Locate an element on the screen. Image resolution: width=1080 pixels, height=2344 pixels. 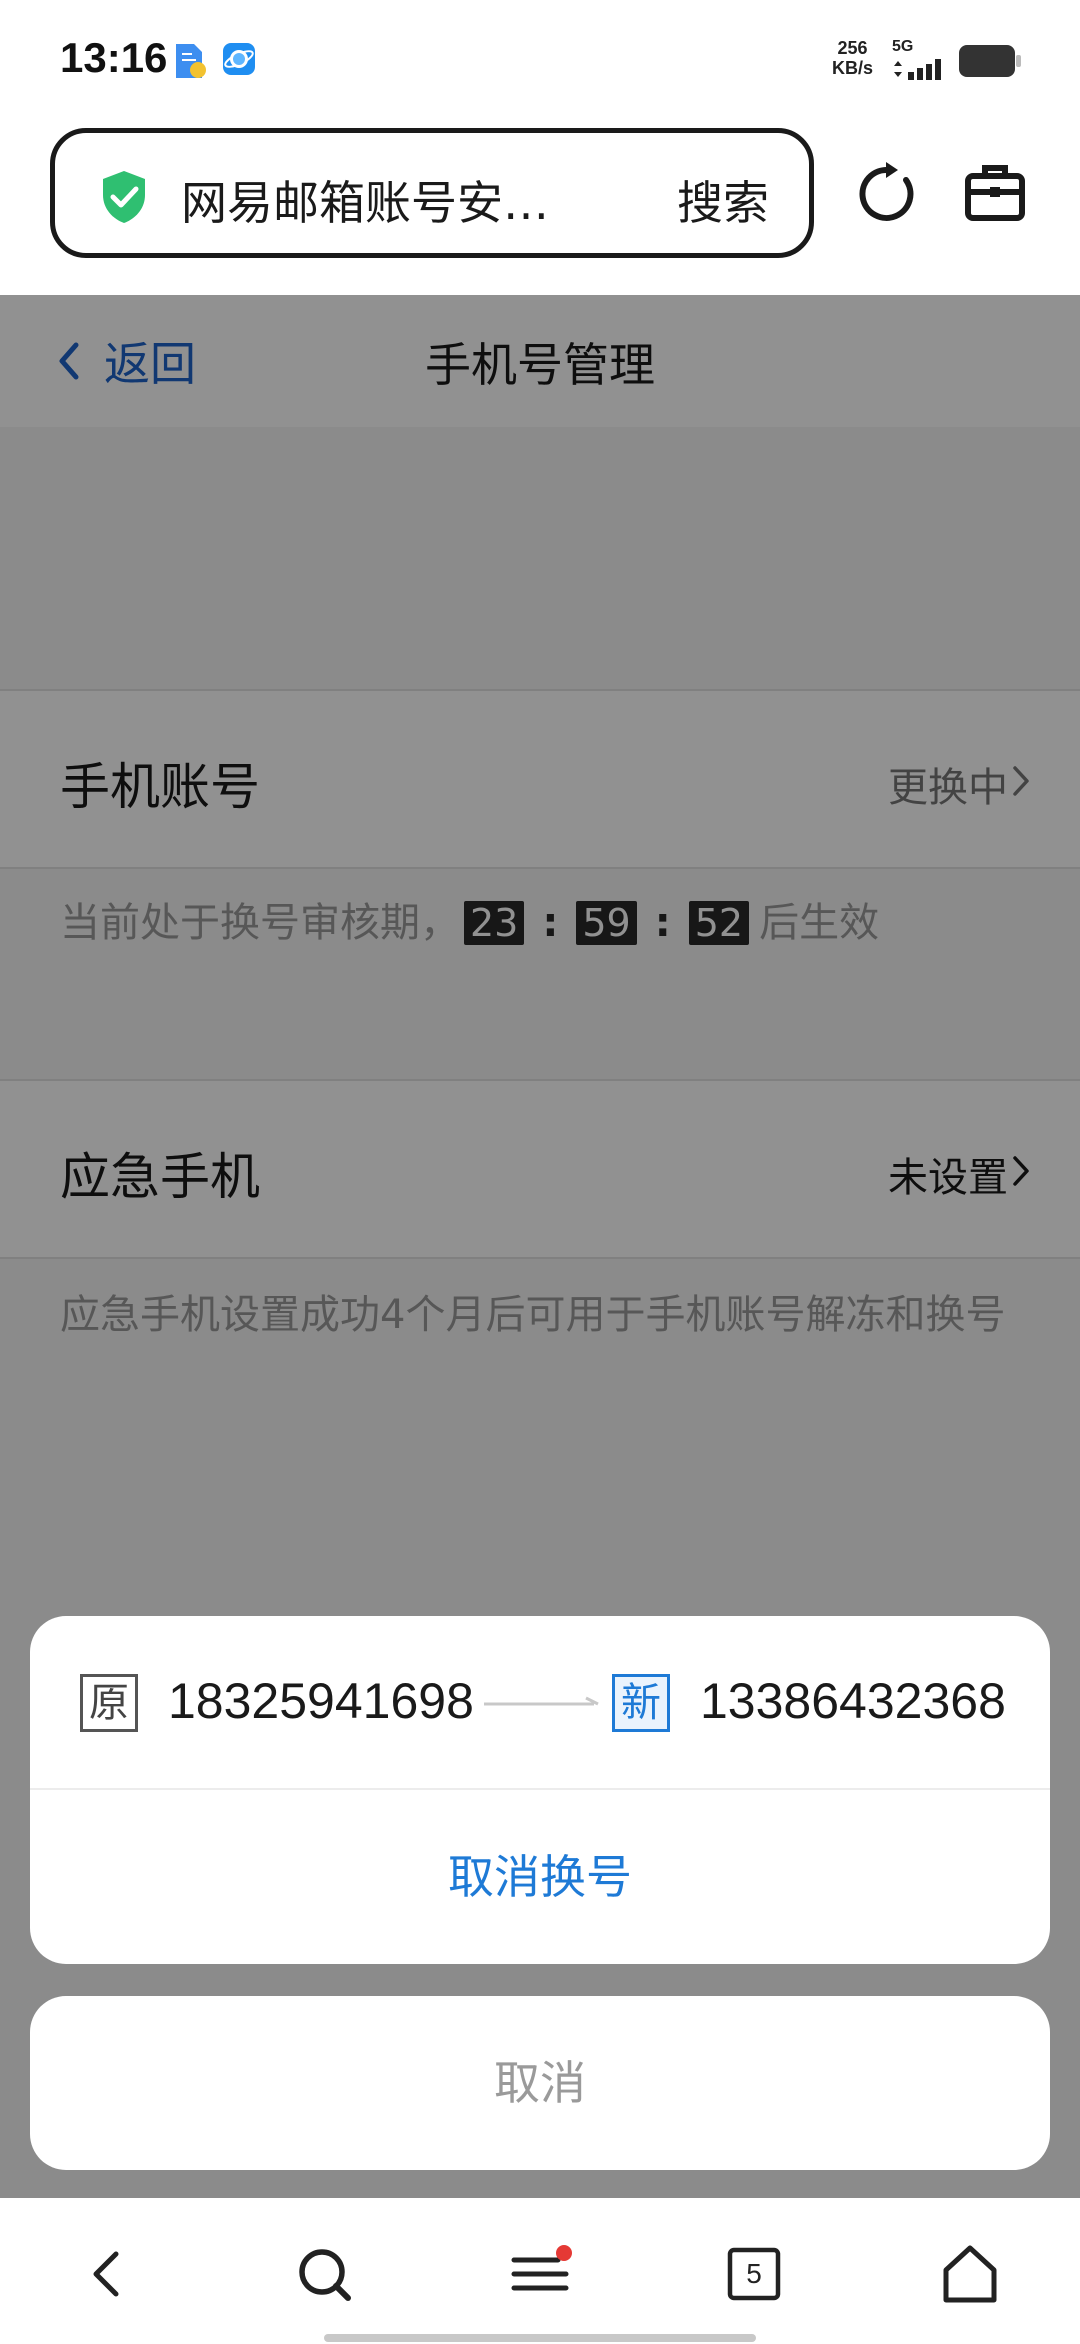
home-indicator is located at coordinates (540, 2338).